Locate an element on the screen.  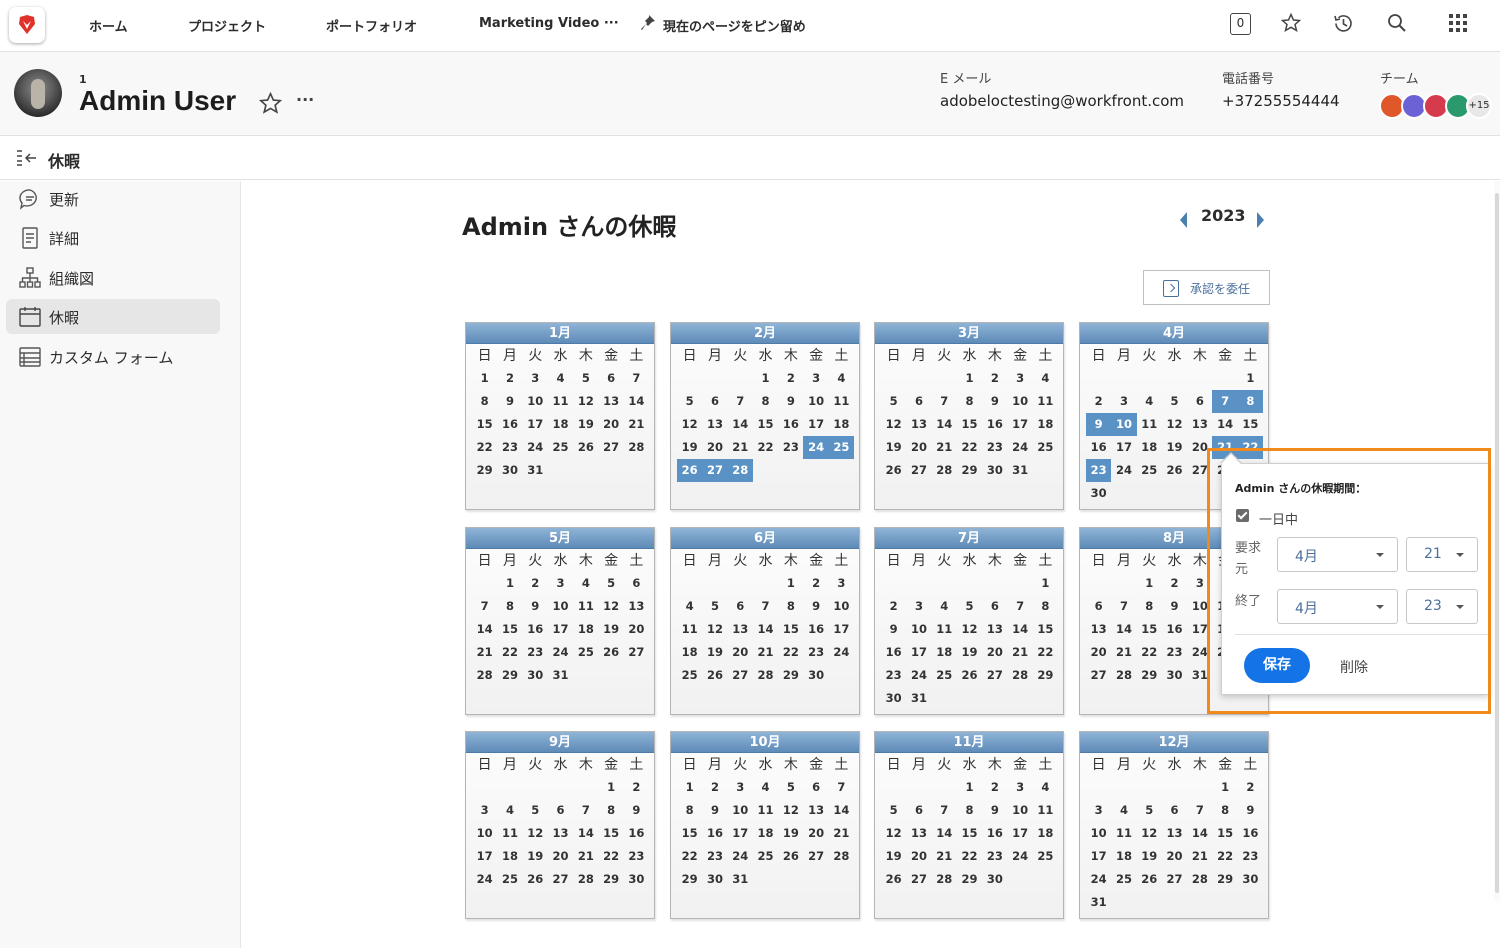
day-cell: 5 is located at coordinates (714, 606).